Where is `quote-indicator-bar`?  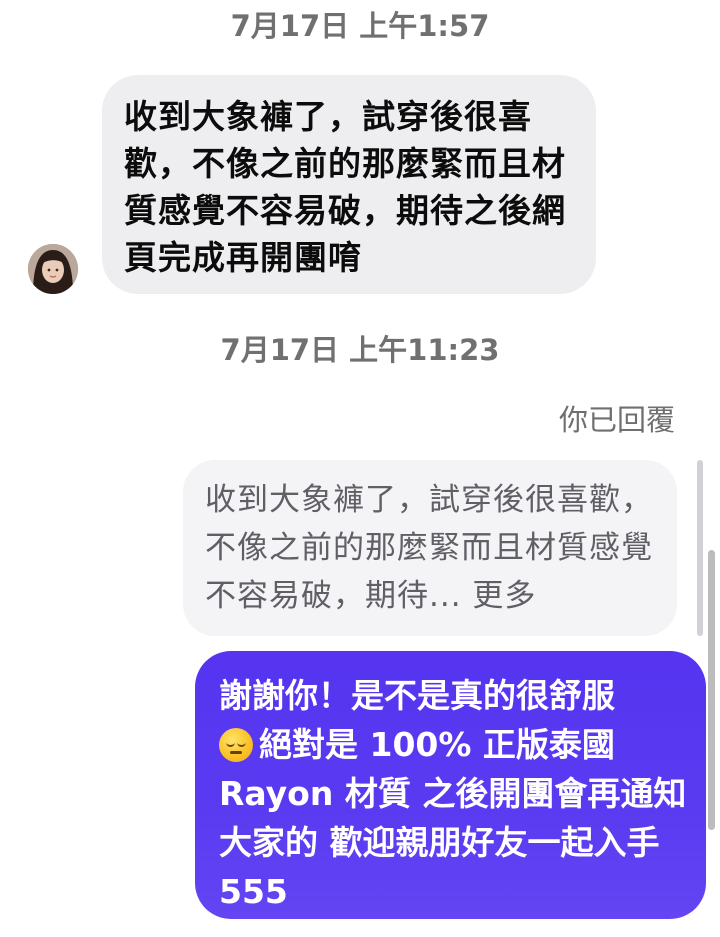
quote-indicator-bar is located at coordinates (700, 548).